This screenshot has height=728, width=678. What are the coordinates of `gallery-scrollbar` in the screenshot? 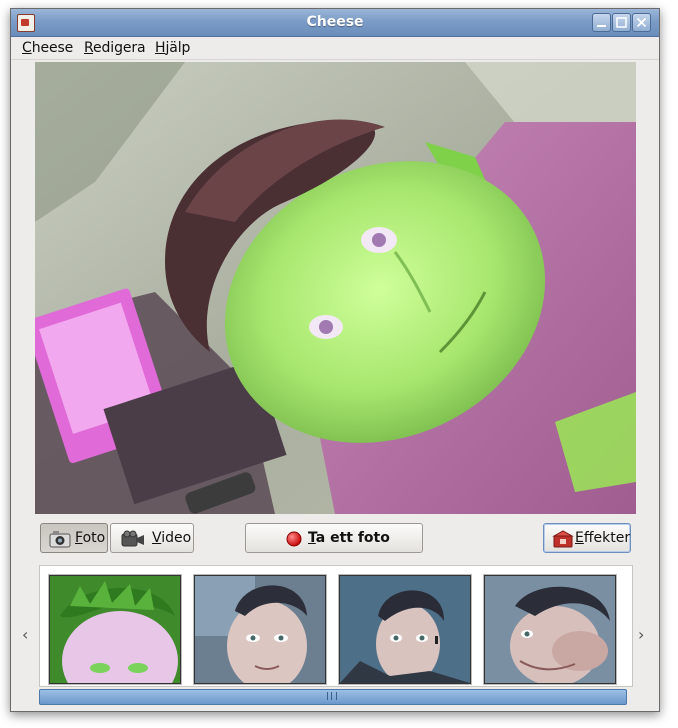 It's located at (333, 697).